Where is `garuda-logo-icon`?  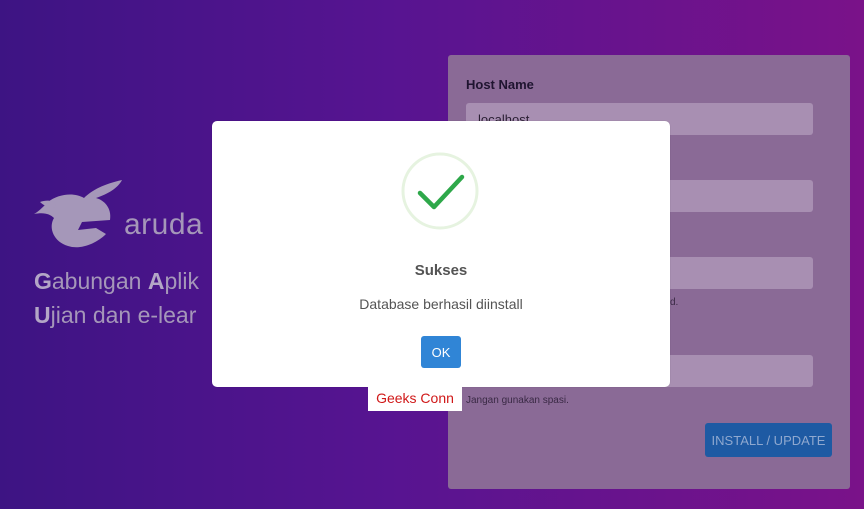 garuda-logo-icon is located at coordinates (78, 214).